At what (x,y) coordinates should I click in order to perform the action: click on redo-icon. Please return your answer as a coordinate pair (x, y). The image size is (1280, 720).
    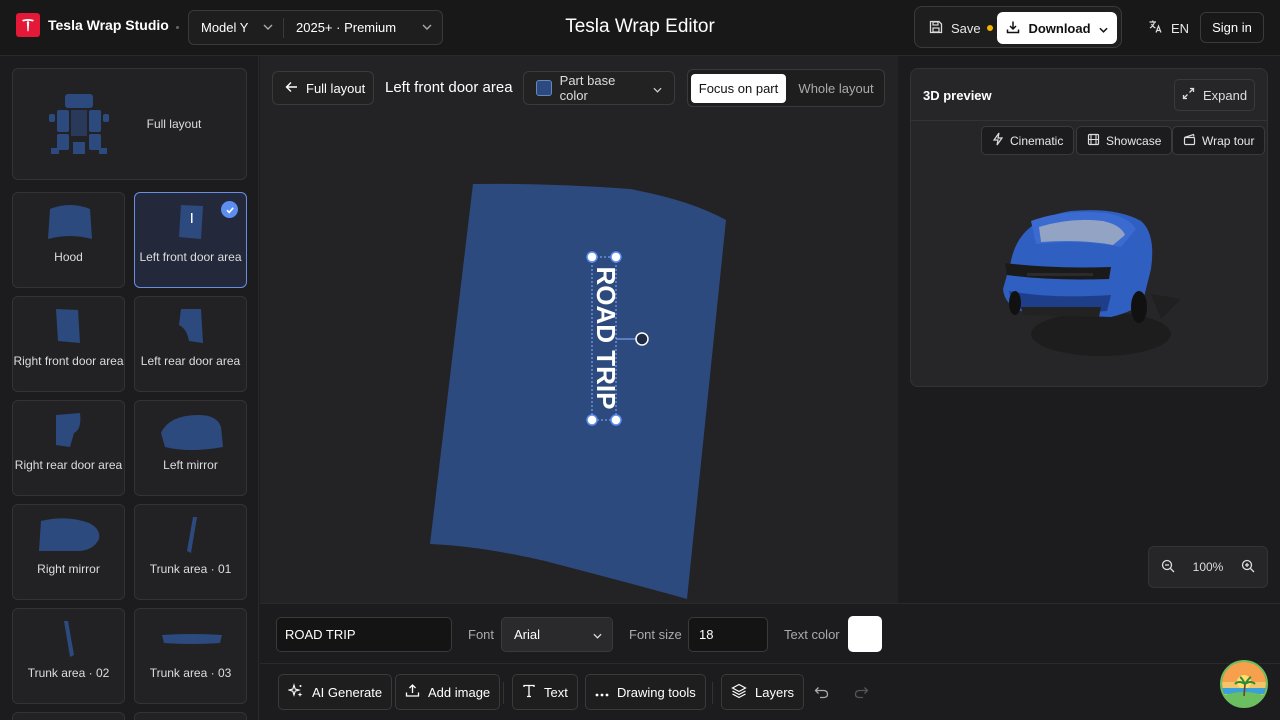
    Looking at the image, I should click on (861, 692).